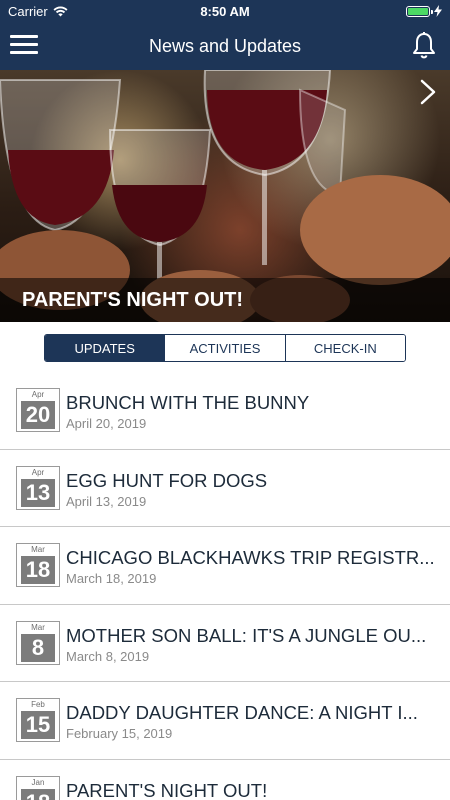  What do you see at coordinates (38, 492) in the screenshot?
I see `date-day: 13` at bounding box center [38, 492].